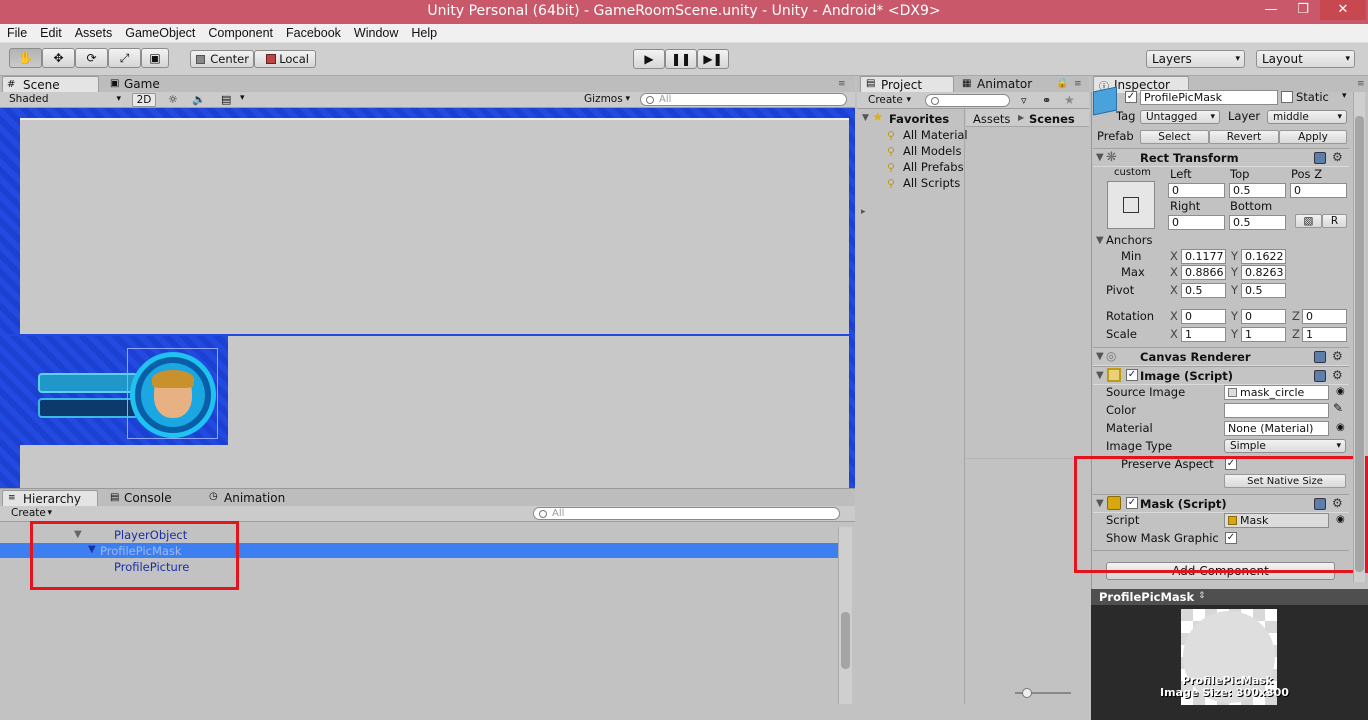 Image resolution: width=1368 pixels, height=720 pixels. Describe the element at coordinates (1263, 290) in the screenshot. I see `pivot-y-field: 0.5` at that location.